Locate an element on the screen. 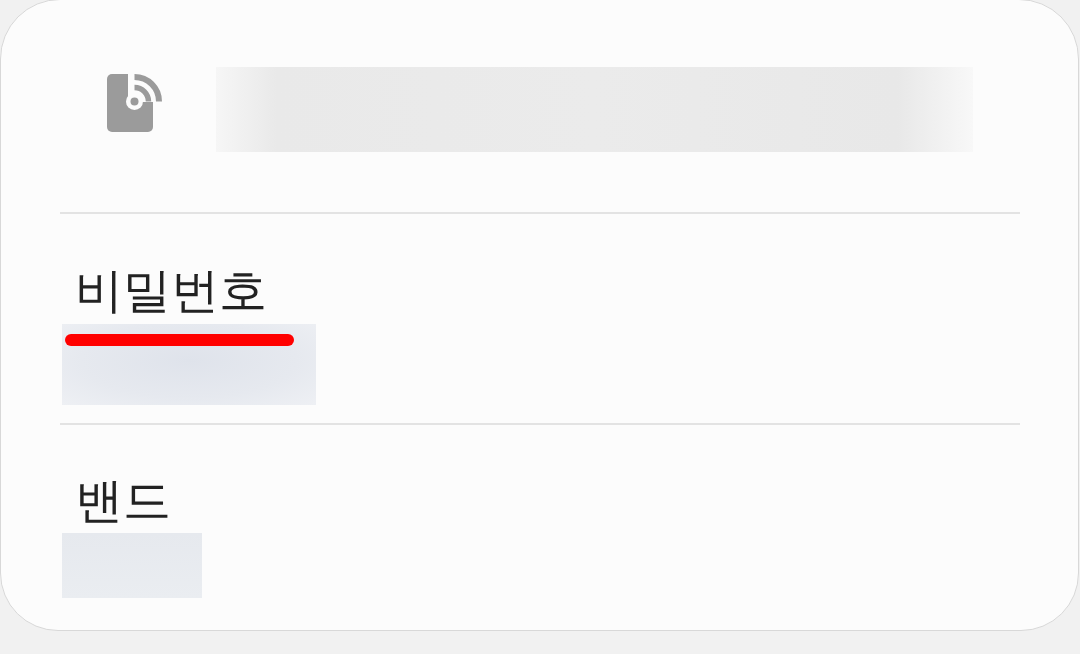 This screenshot has width=1080, height=654. field-label: 비밀번호 is located at coordinates (170, 290).